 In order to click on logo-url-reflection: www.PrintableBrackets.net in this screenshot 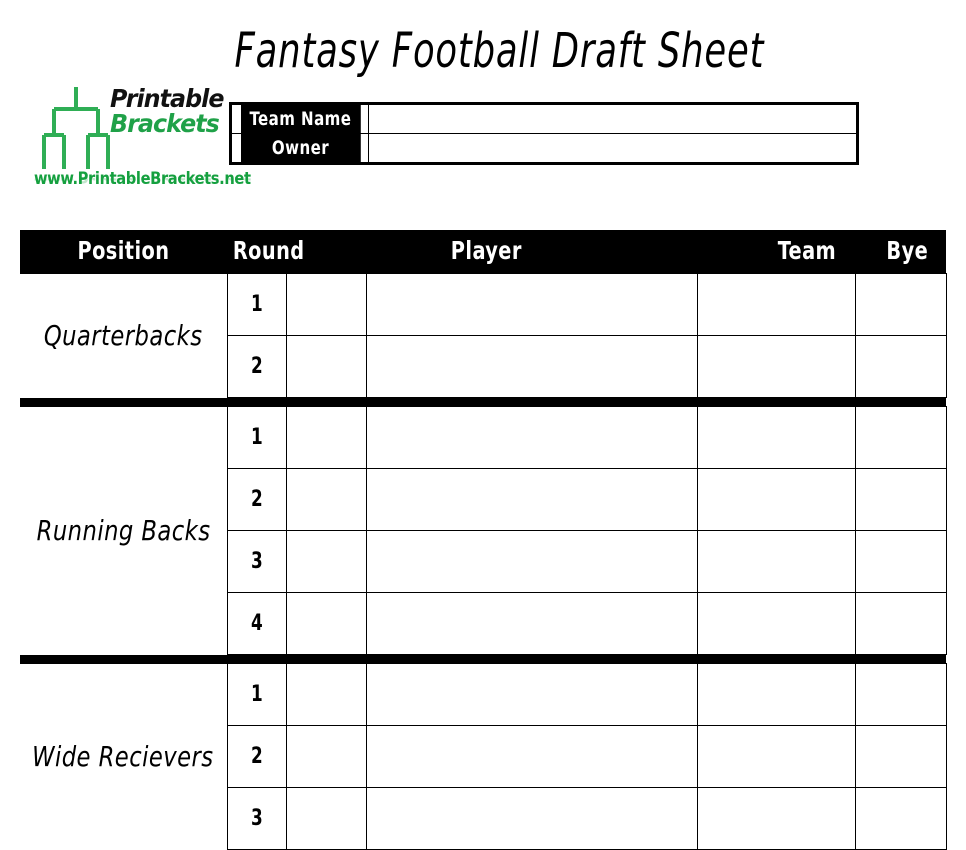, I will do `click(142, 181)`.